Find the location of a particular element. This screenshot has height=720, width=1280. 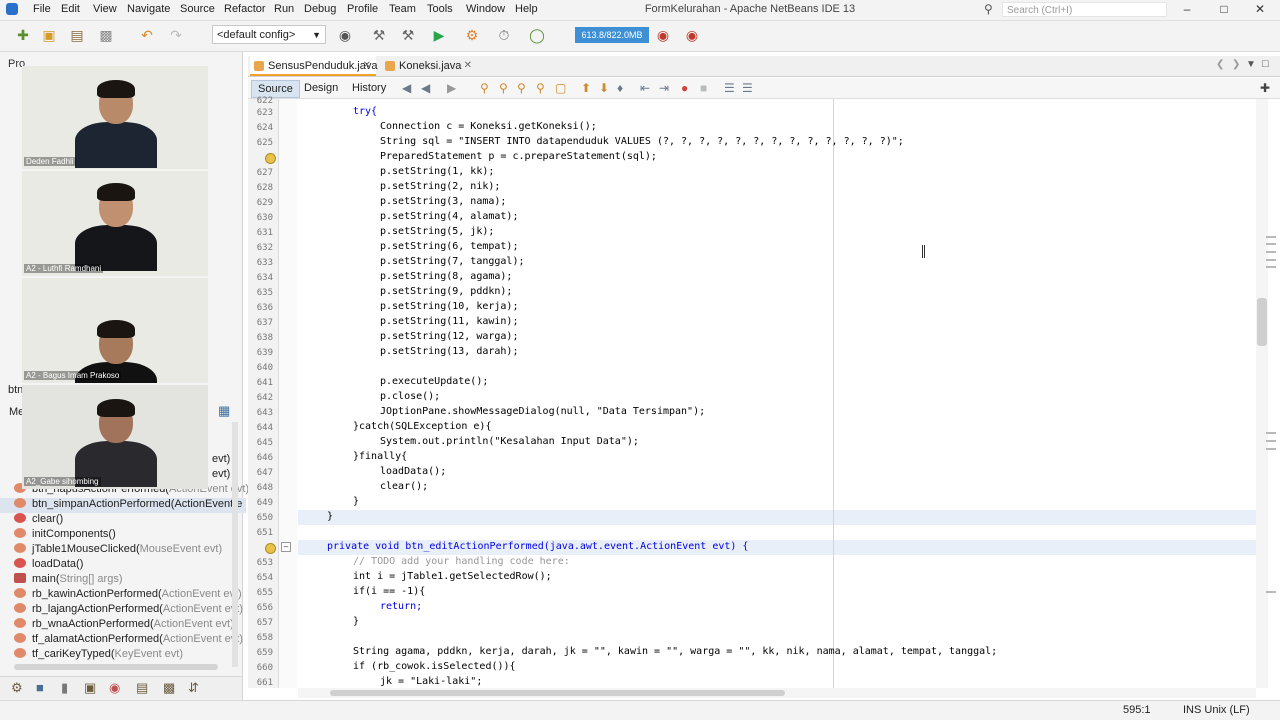

stop-macro-icon: ■ is located at coordinates (703, 88).